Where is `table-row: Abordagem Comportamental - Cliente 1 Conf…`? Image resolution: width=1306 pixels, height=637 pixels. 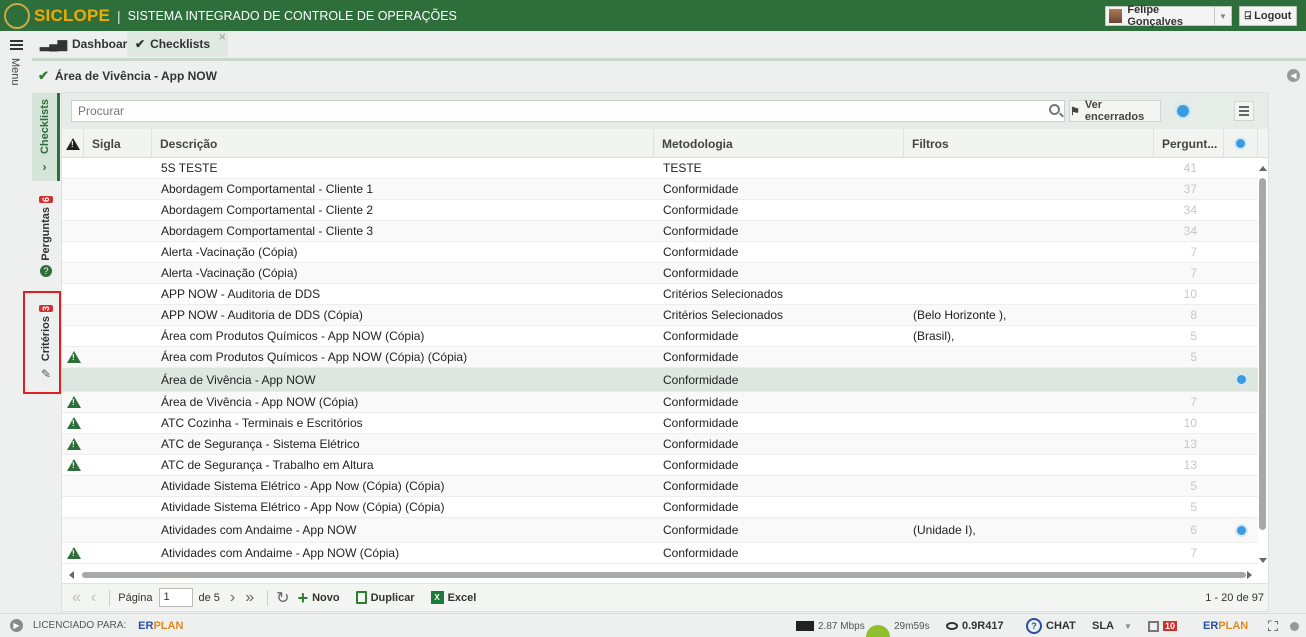 table-row: Abordagem Comportamental - Cliente 1 Conf… is located at coordinates (660, 189).